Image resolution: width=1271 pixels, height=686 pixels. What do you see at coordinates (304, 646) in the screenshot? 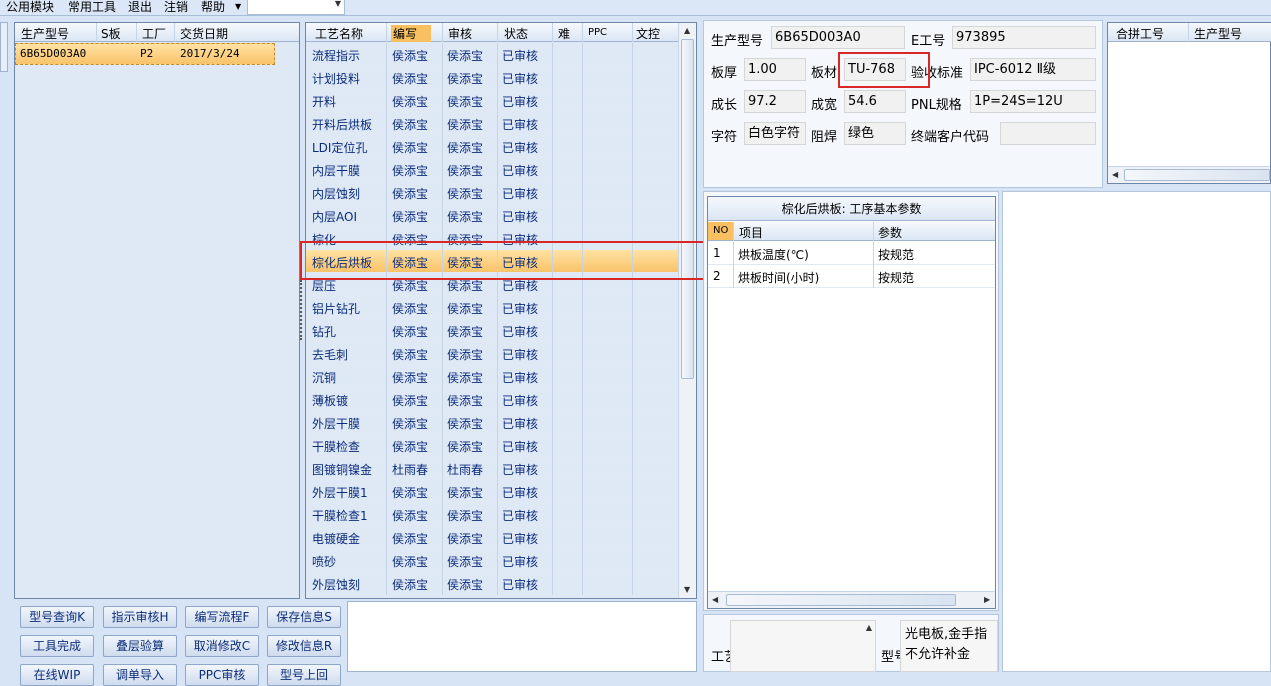
I see `modify-info-button: 修改信息R` at bounding box center [304, 646].